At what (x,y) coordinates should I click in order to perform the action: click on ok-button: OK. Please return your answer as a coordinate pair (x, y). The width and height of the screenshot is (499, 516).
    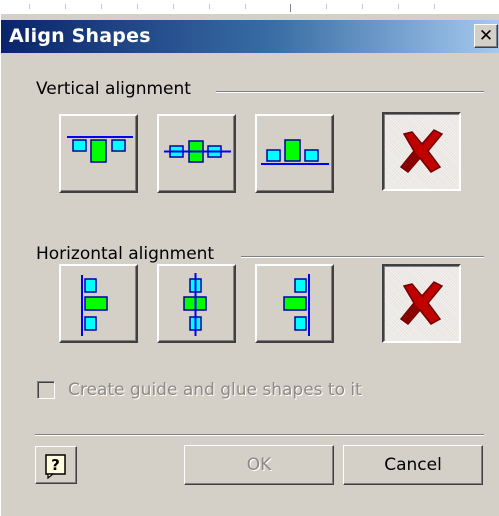
    Looking at the image, I should click on (259, 465).